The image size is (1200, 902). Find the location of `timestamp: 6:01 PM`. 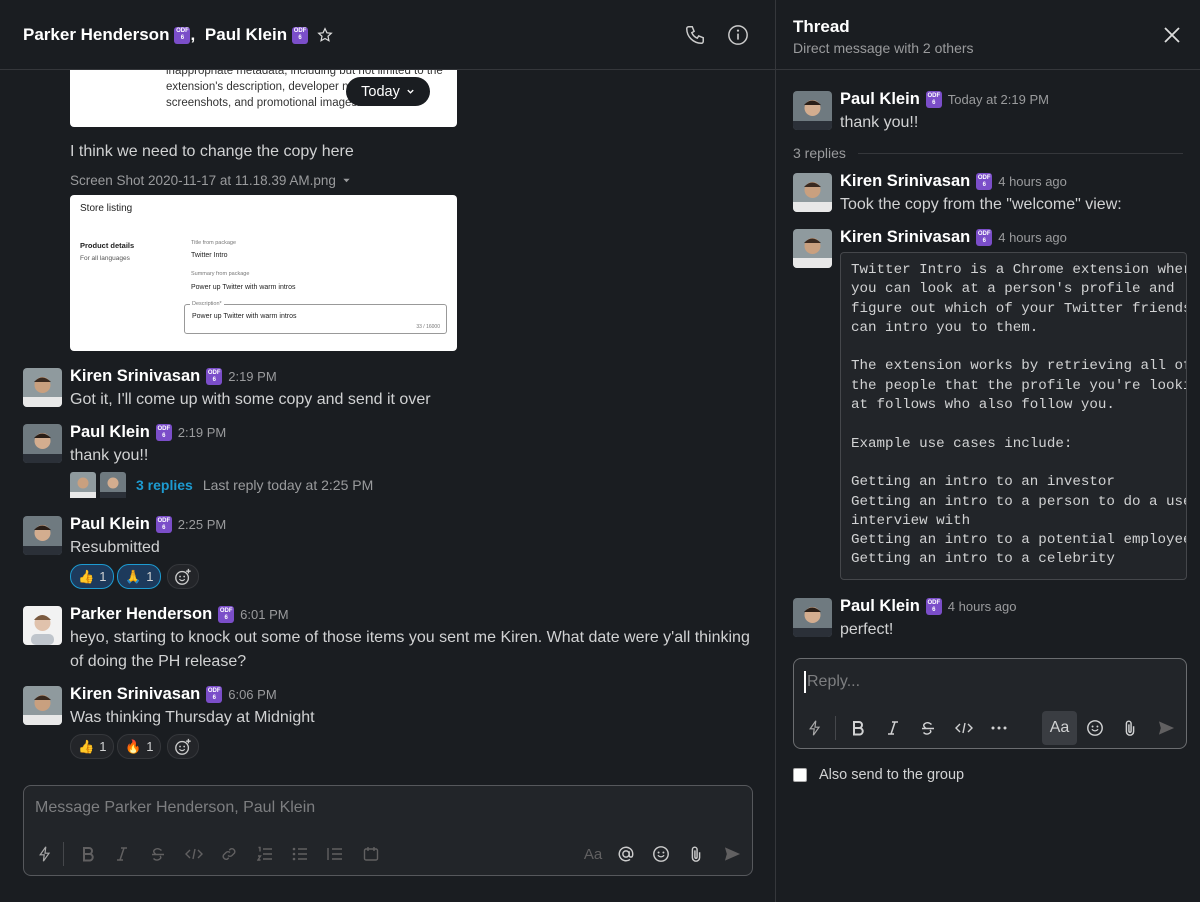

timestamp: 6:01 PM is located at coordinates (264, 614).